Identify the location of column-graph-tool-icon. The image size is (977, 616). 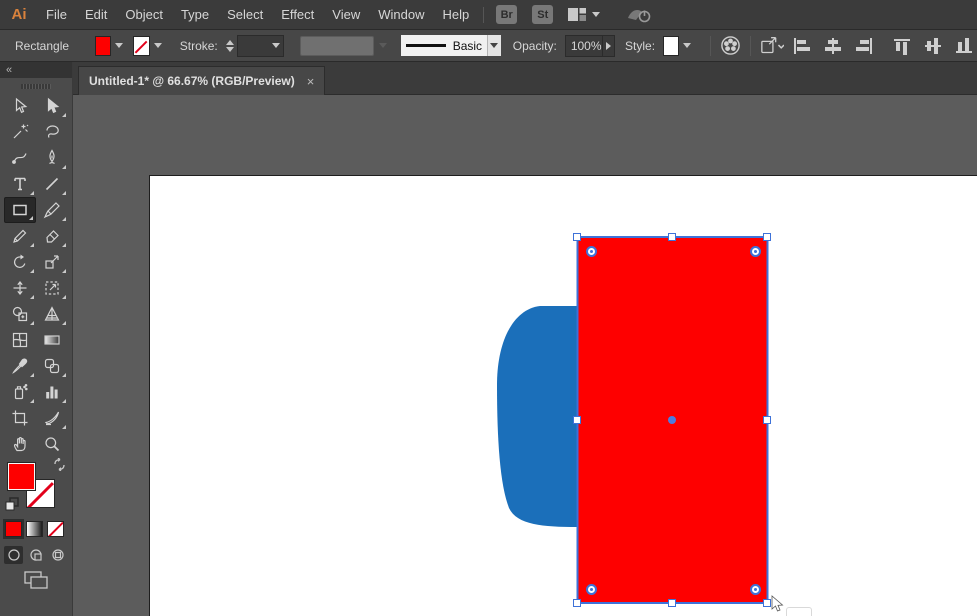
(52, 392).